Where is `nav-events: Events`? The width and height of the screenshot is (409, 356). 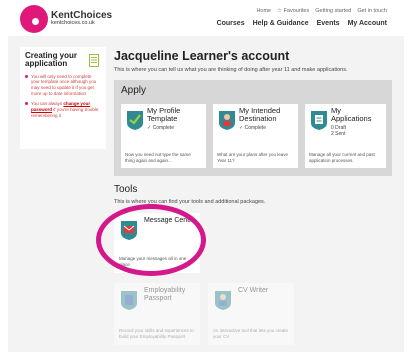 nav-events: Events is located at coordinates (328, 23).